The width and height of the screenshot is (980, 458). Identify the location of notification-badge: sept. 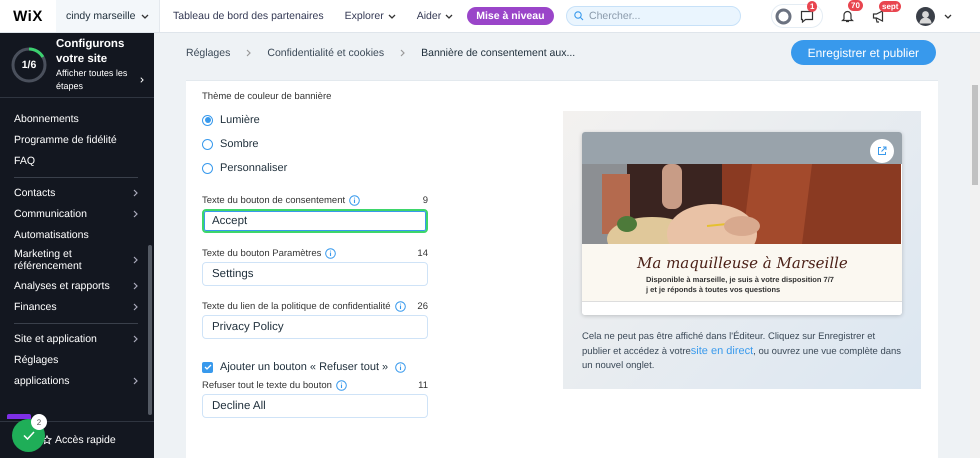
(890, 6).